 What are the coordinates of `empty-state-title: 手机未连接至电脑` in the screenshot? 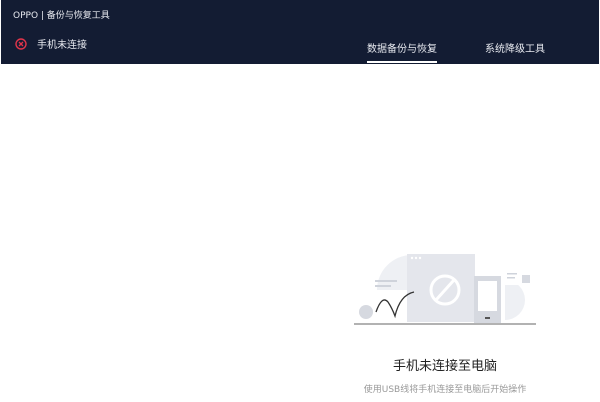 It's located at (444, 366).